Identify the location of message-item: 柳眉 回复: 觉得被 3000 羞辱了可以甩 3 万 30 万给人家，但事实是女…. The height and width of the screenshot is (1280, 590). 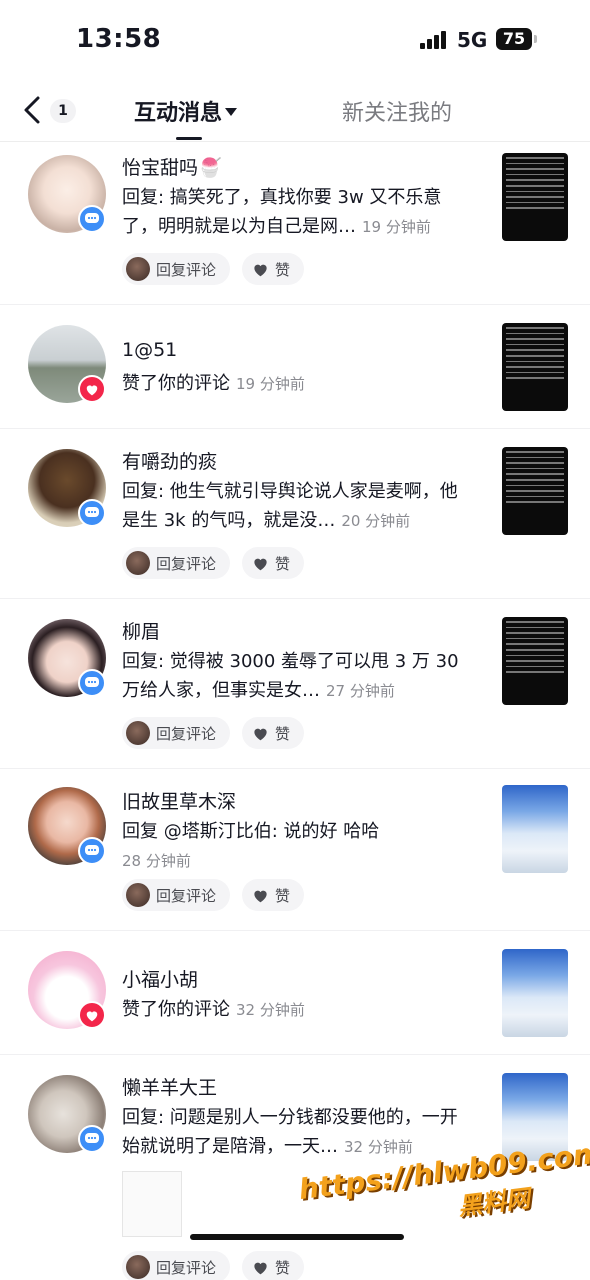
(295, 684).